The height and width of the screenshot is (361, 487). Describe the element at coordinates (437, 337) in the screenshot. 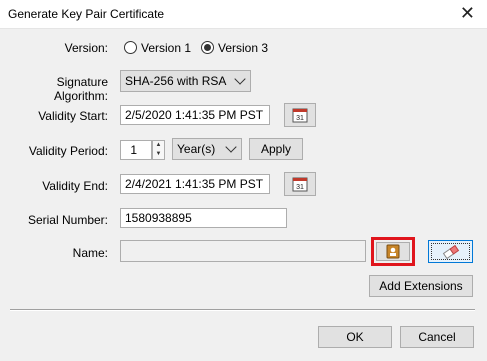

I see `cancel-button: Cancel` at that location.